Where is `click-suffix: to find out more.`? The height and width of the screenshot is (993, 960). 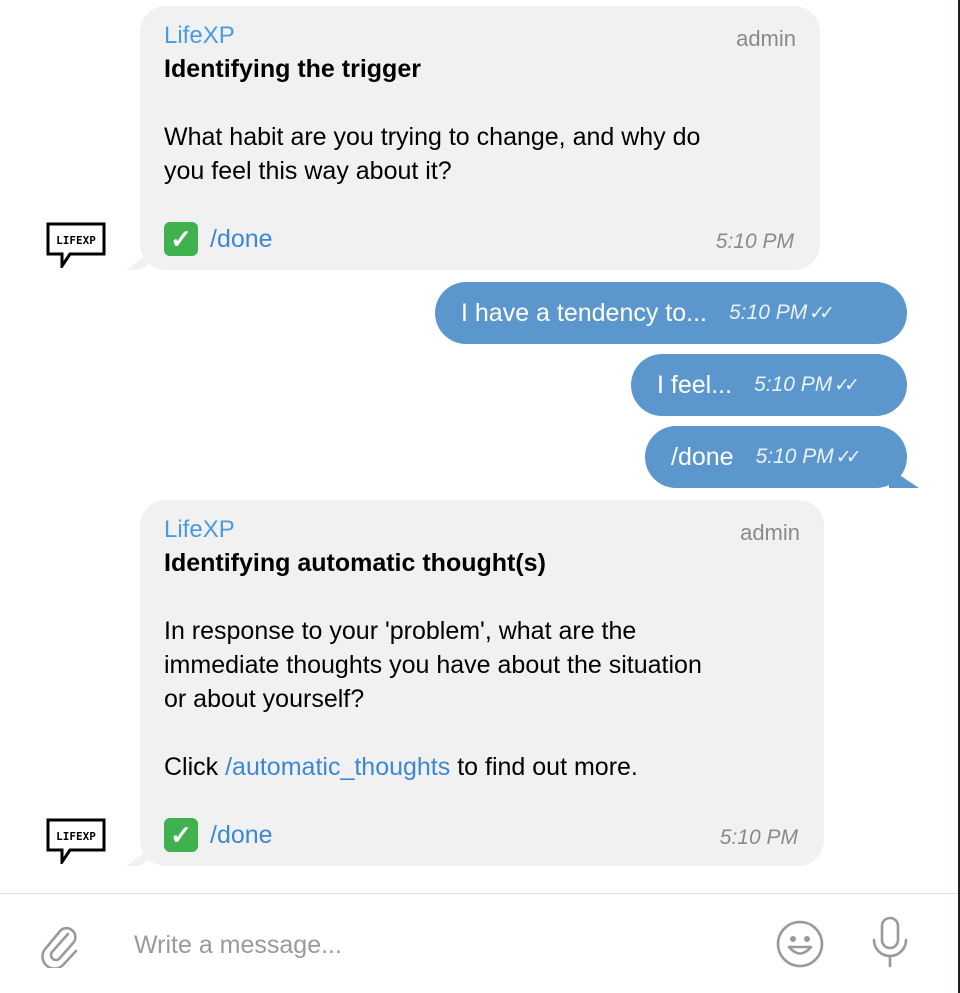
click-suffix: to find out more. is located at coordinates (544, 767).